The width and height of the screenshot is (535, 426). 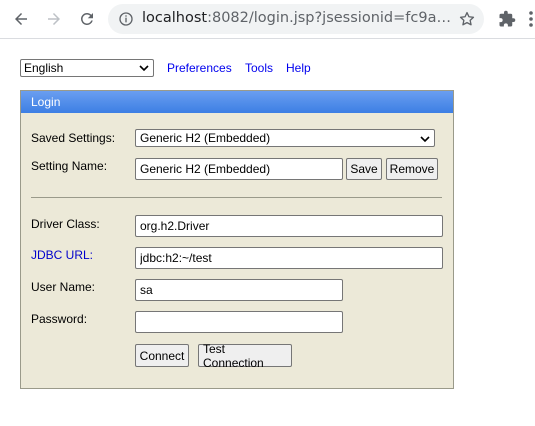 I want to click on save-button: Save, so click(x=364, y=169).